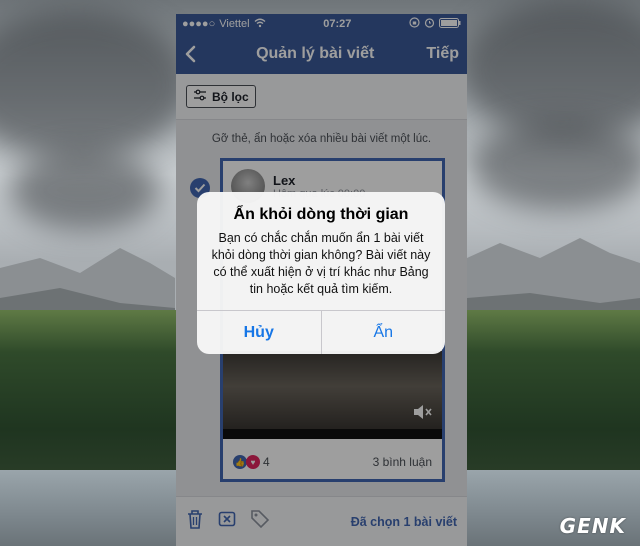 The height and width of the screenshot is (546, 640). What do you see at coordinates (592, 526) in the screenshot?
I see `watermark-logo: GENK` at bounding box center [592, 526].